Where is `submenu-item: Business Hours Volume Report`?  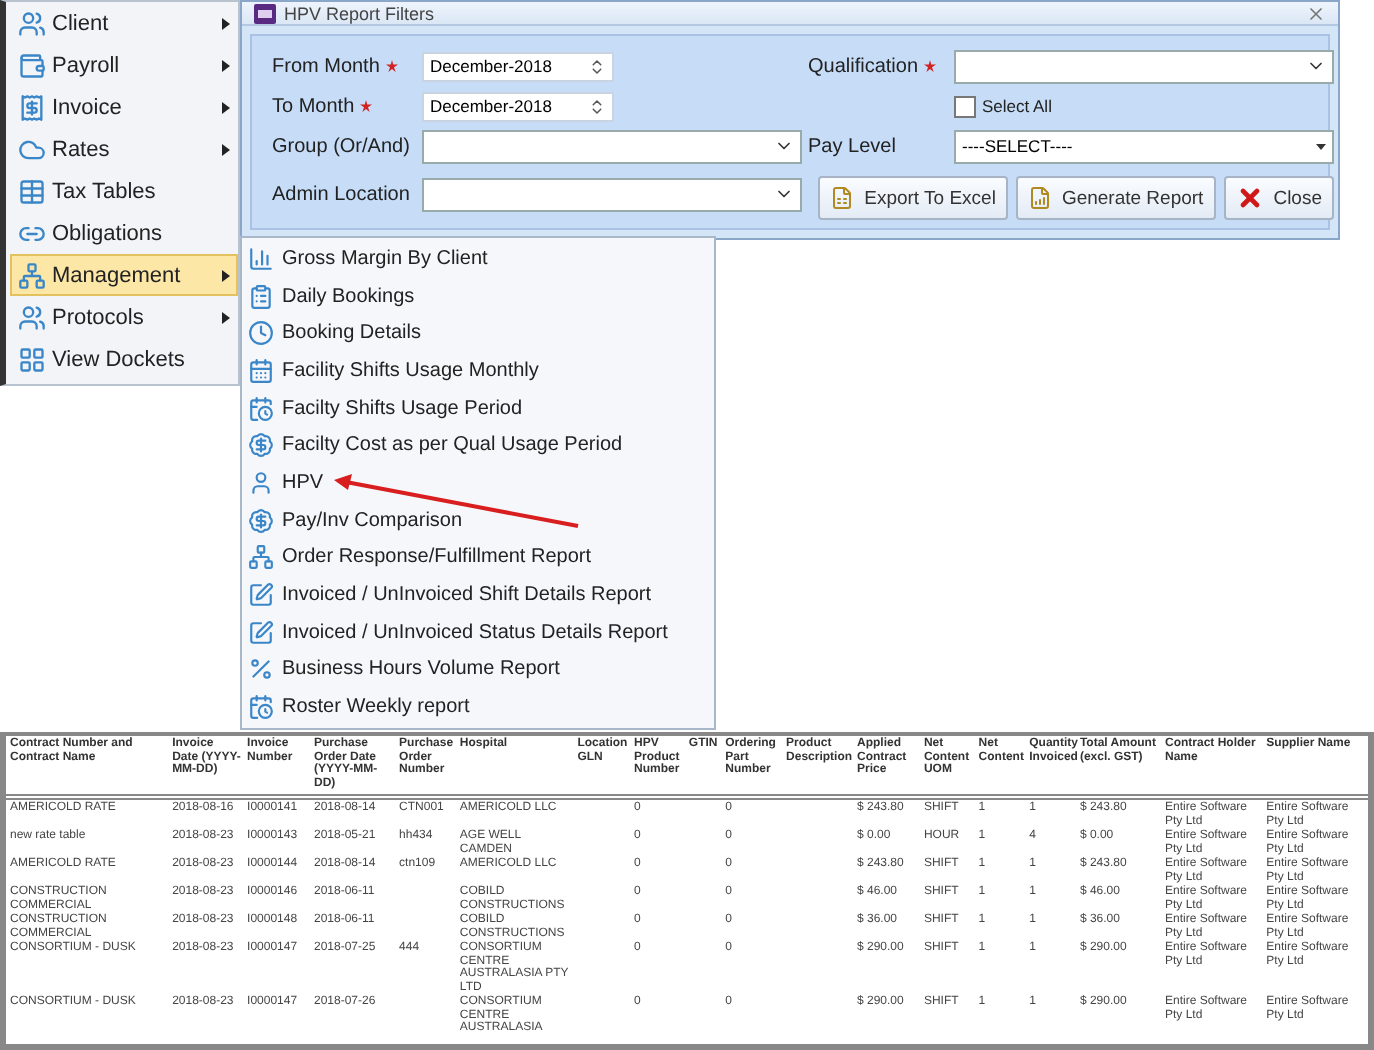 submenu-item: Business Hours Volume Report is located at coordinates (478, 670).